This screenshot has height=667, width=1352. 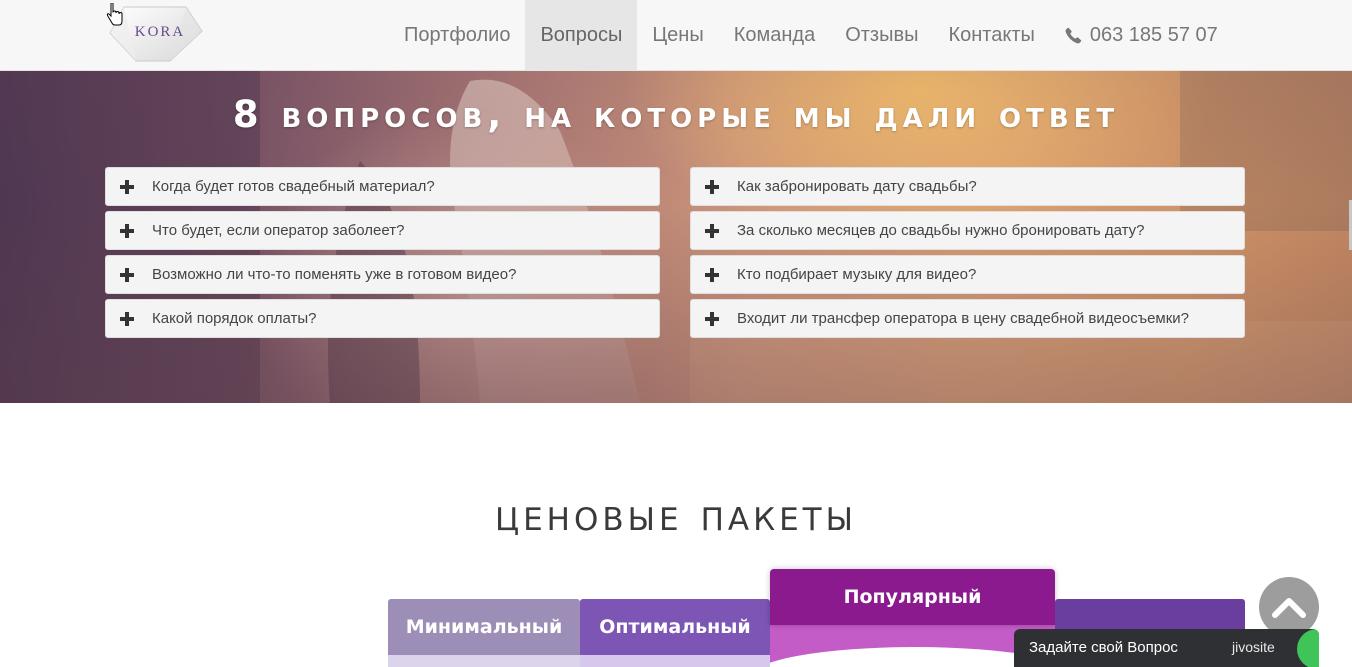 What do you see at coordinates (1103, 647) in the screenshot?
I see `chat-label: Задайте свой Вопрос` at bounding box center [1103, 647].